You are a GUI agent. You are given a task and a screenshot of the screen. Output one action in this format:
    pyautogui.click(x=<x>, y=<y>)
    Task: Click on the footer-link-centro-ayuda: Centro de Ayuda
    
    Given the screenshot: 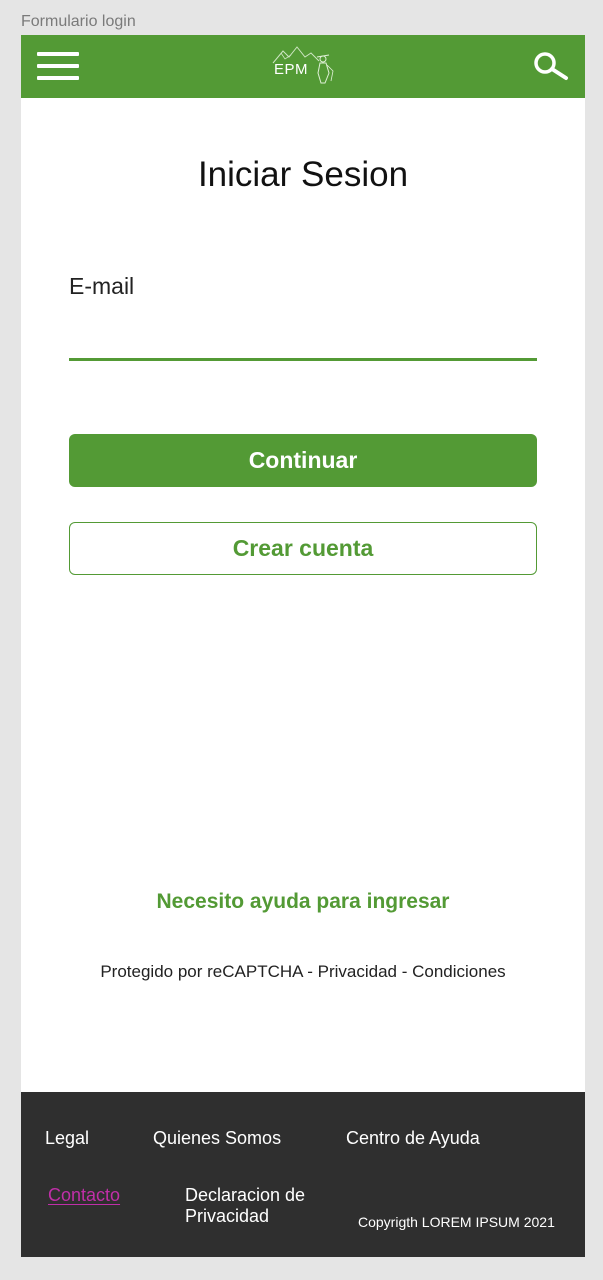 What is the action you would take?
    pyautogui.click(x=413, y=1138)
    